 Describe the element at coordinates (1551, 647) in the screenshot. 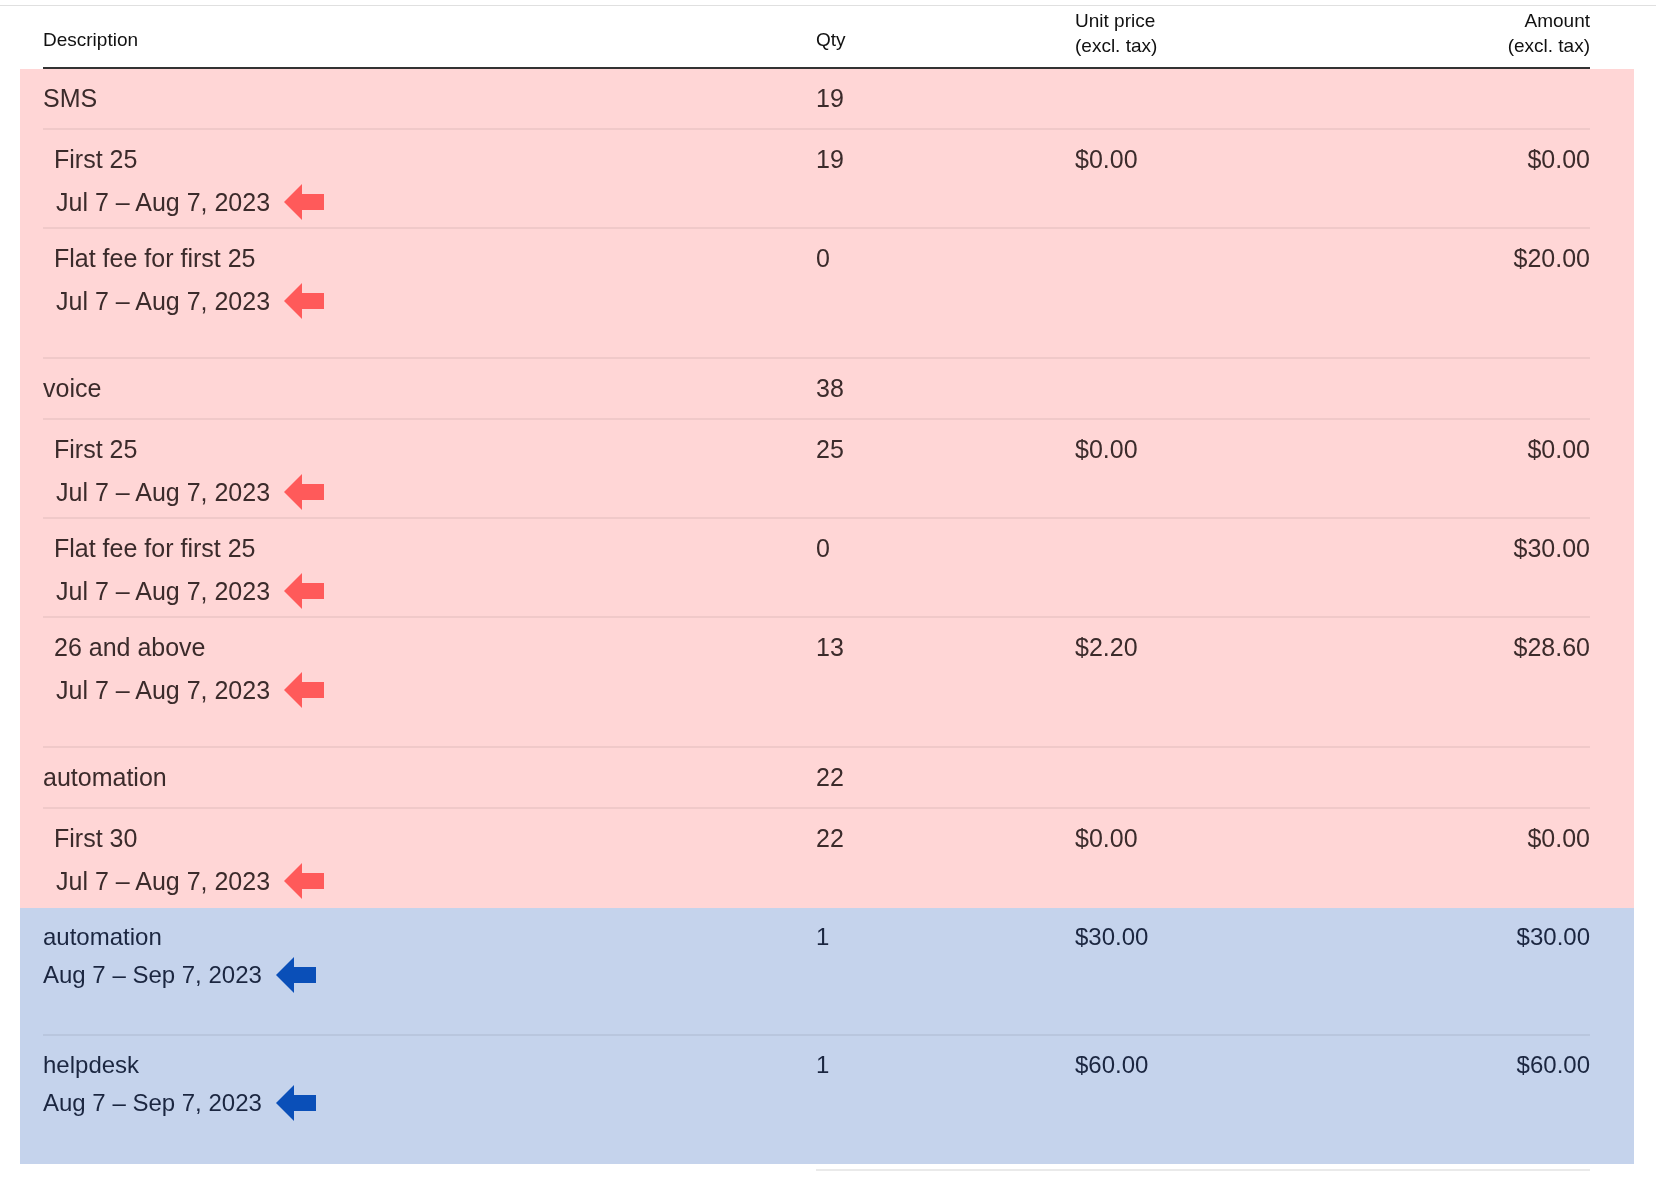

I see `amount: $28.60` at that location.